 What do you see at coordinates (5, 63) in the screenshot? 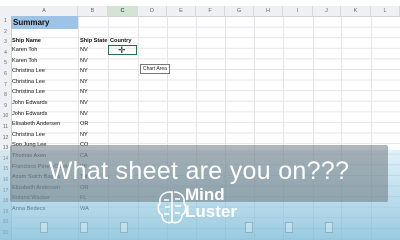
I see `row-header: 5` at bounding box center [5, 63].